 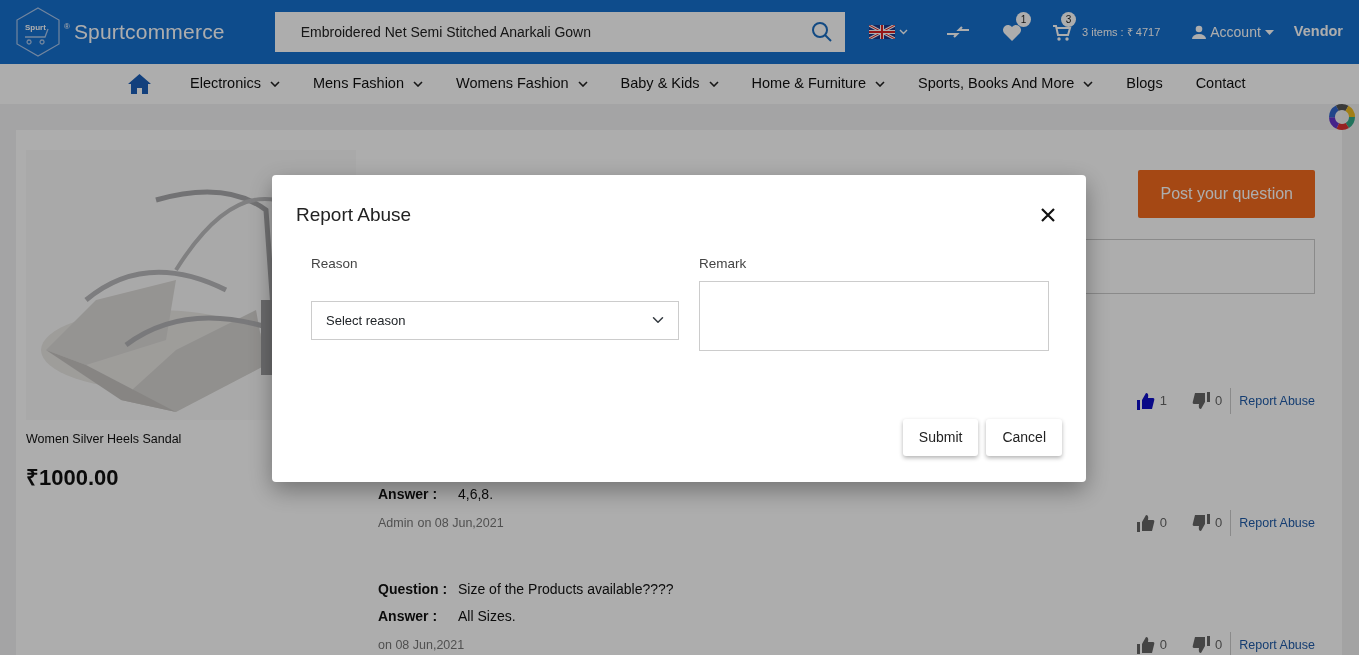 I want to click on vendor-link: Vendor, so click(x=1318, y=32).